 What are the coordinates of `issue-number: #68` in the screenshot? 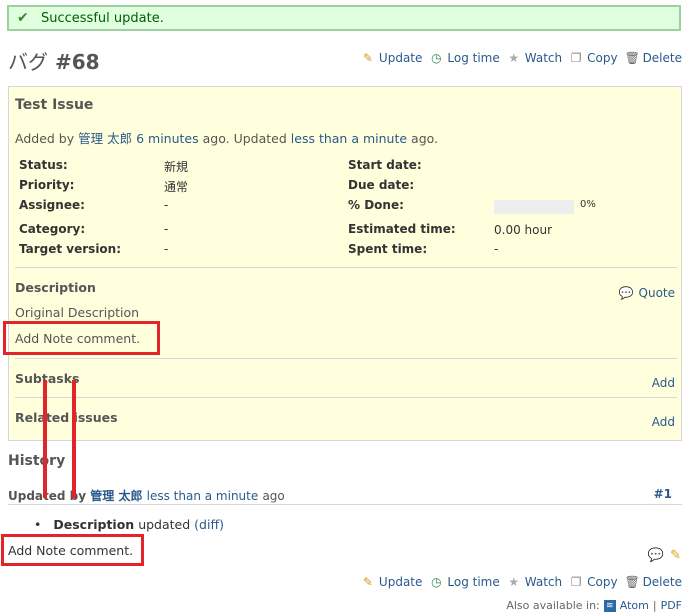 It's located at (77, 62).